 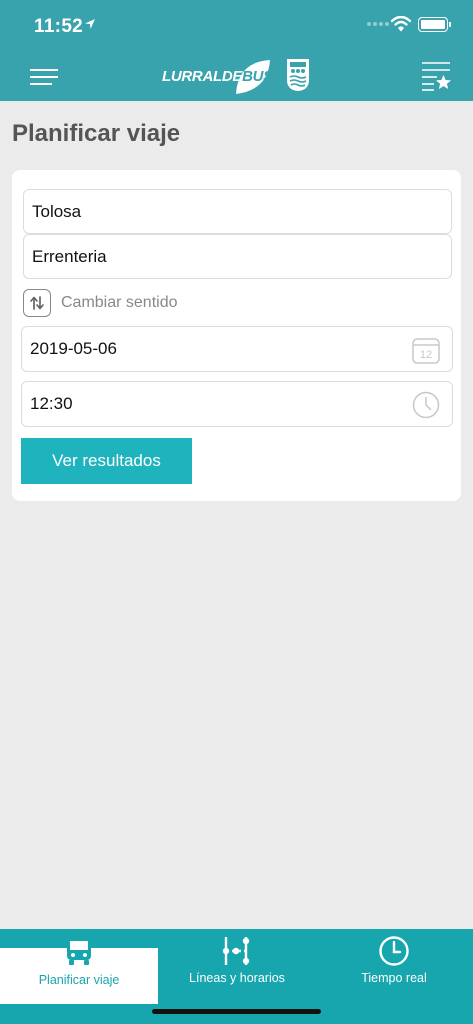 What do you see at coordinates (51, 403) in the screenshot?
I see `time-value: 12:30` at bounding box center [51, 403].